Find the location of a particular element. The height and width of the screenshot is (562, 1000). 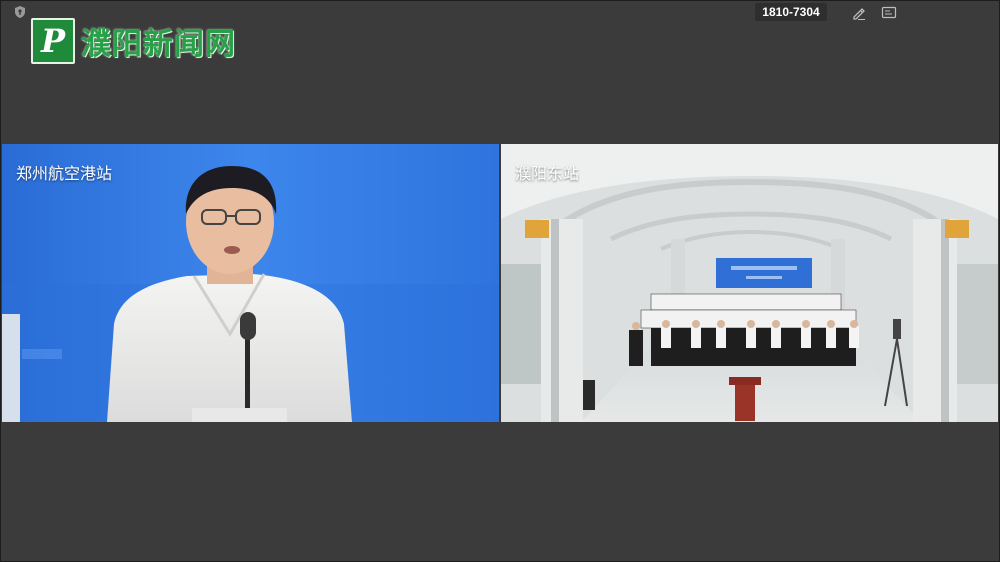

video-label-zhengzhou: 郑州航空港站 is located at coordinates (64, 173).